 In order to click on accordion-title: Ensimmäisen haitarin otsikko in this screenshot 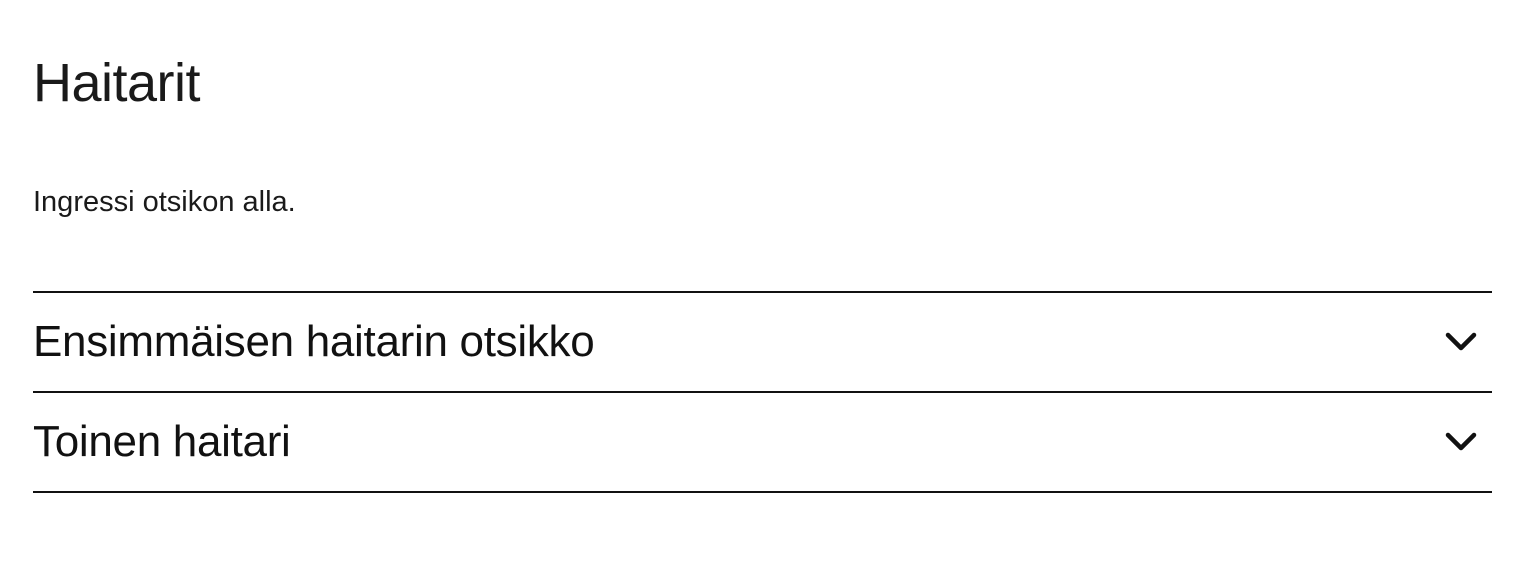, I will do `click(314, 341)`.